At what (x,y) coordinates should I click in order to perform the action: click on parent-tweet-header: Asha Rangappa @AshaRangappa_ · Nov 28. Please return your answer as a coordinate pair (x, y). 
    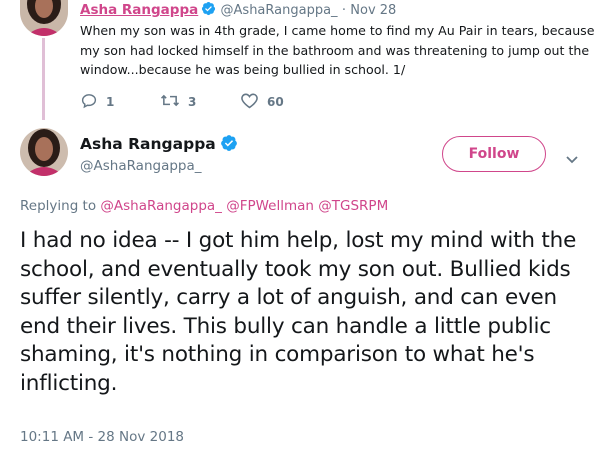
    Looking at the image, I should click on (238, 10).